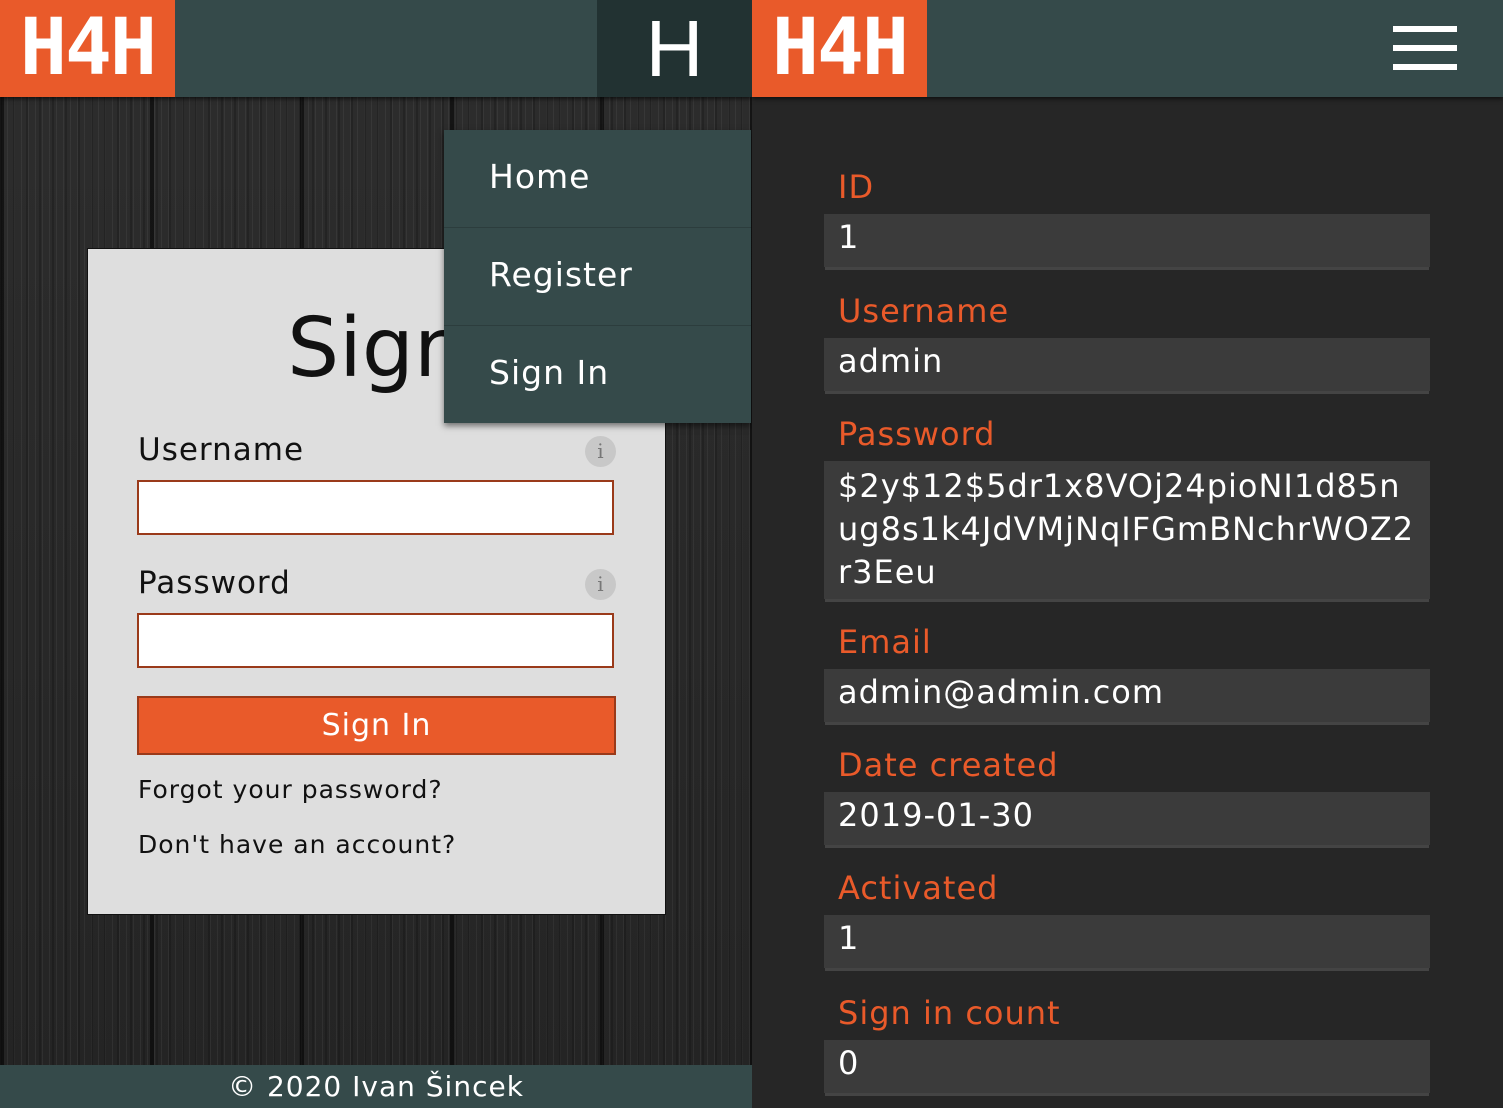  Describe the element at coordinates (221, 450) in the screenshot. I see `username-label: Username` at that location.